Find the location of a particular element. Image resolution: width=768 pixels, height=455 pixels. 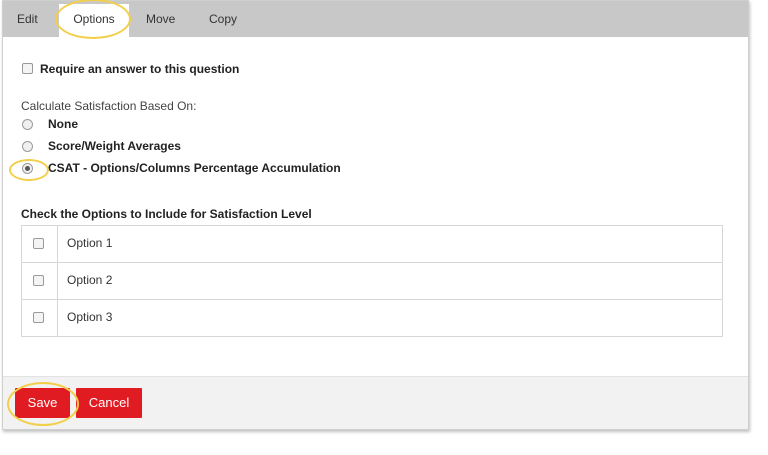

option-2-checkbox is located at coordinates (38, 280).